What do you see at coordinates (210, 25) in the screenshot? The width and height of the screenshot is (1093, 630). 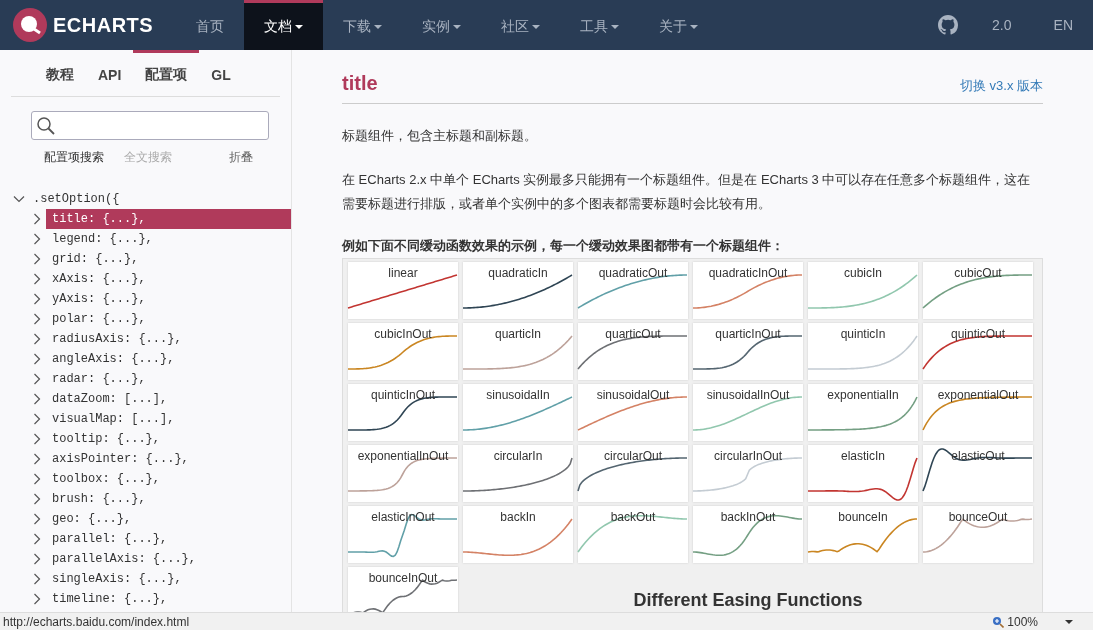 I see `nav-item: 首页` at bounding box center [210, 25].